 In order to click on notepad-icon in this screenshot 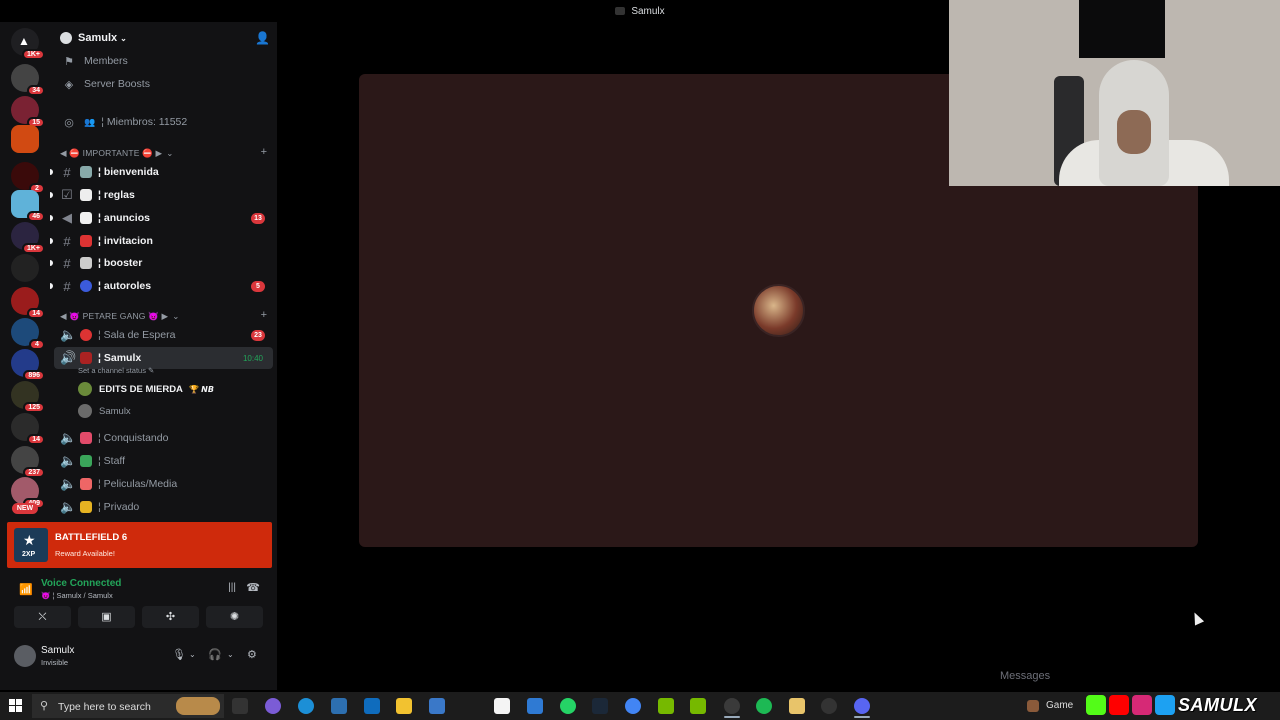, I will do `click(502, 706)`.